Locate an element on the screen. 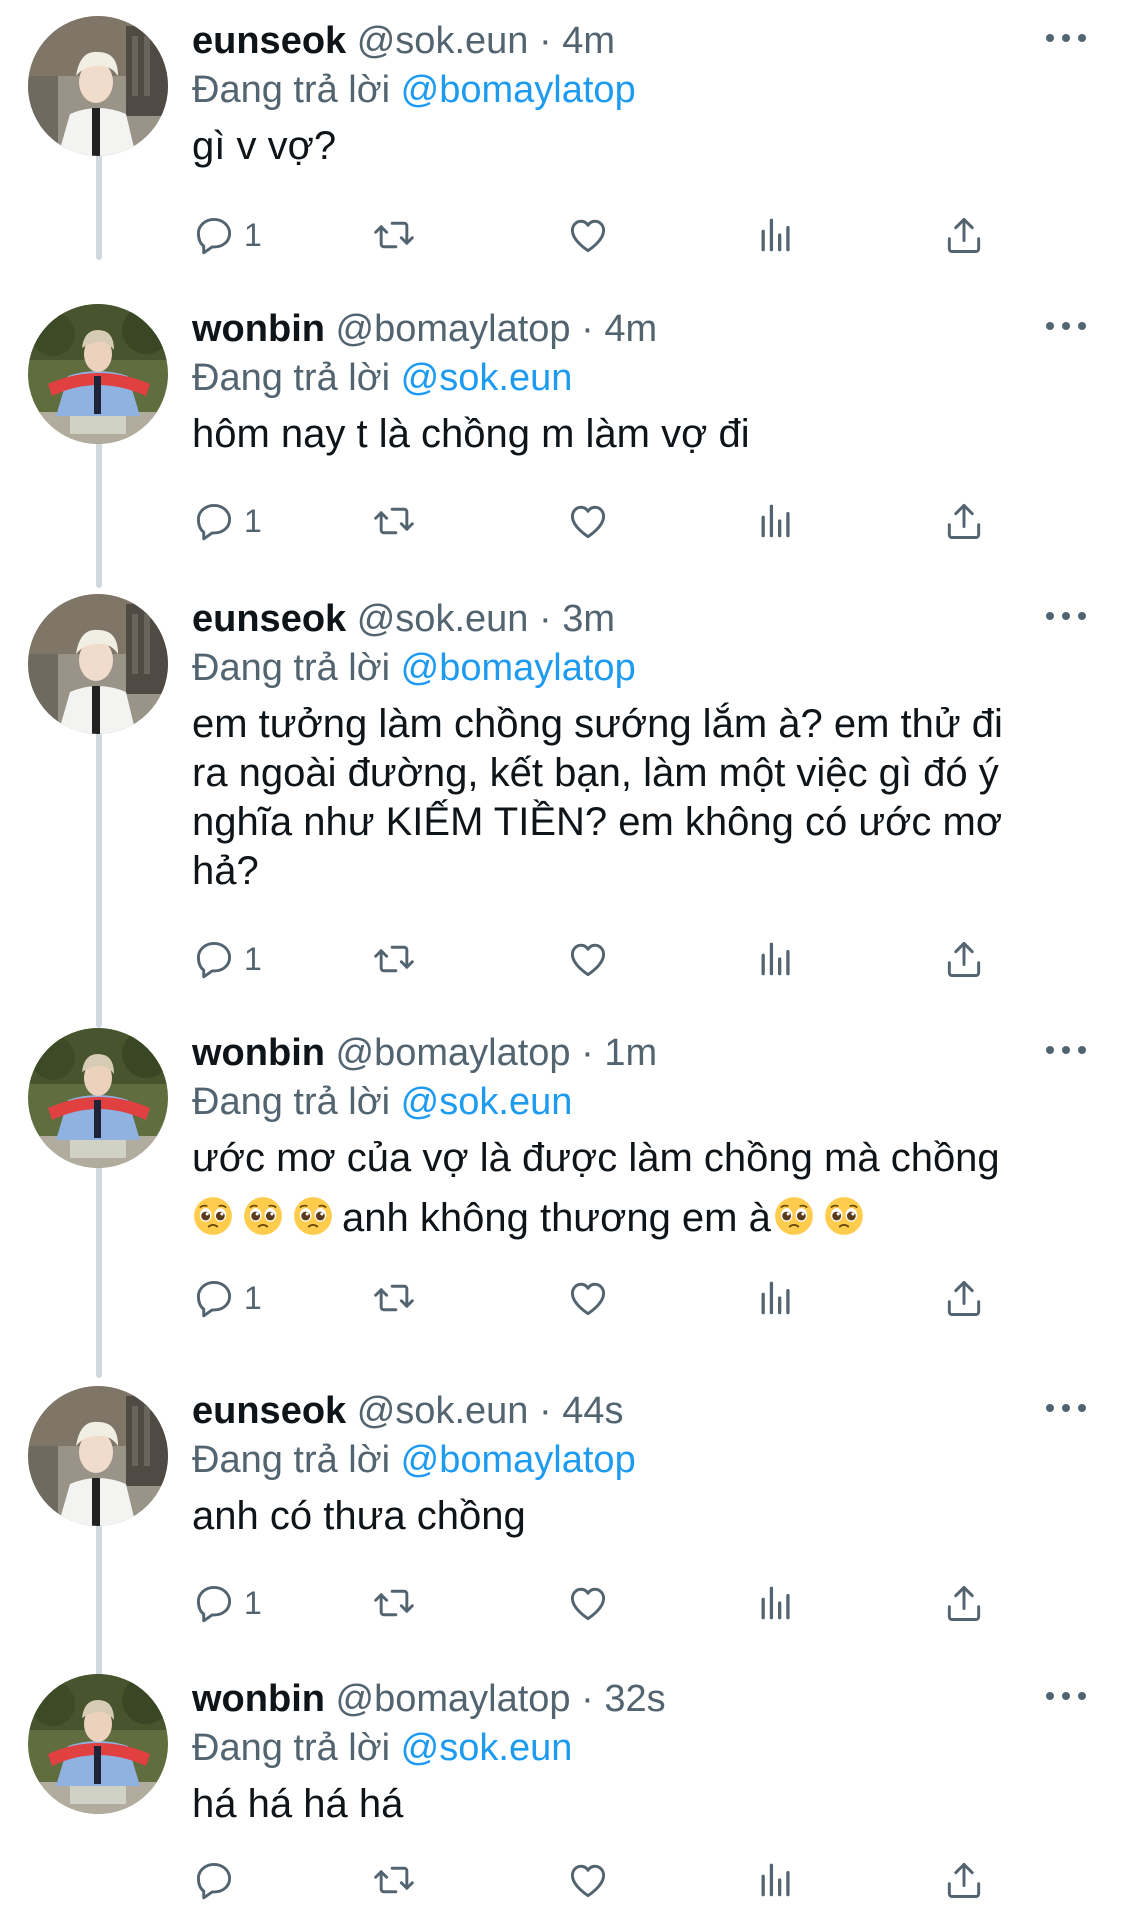 This screenshot has height=1920, width=1122. tweet-header: eunseok @sok.eun · 4m is located at coordinates (403, 41).